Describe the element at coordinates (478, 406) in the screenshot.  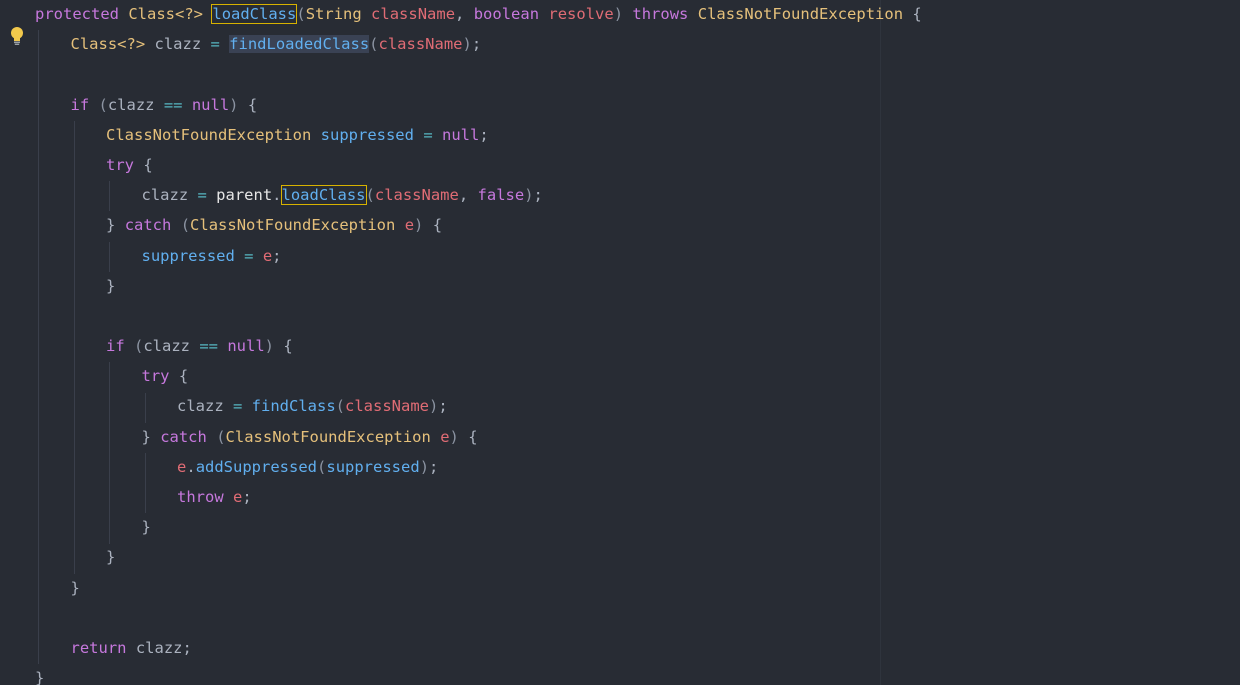
I see `code-line: clazz = findClass(className);` at that location.